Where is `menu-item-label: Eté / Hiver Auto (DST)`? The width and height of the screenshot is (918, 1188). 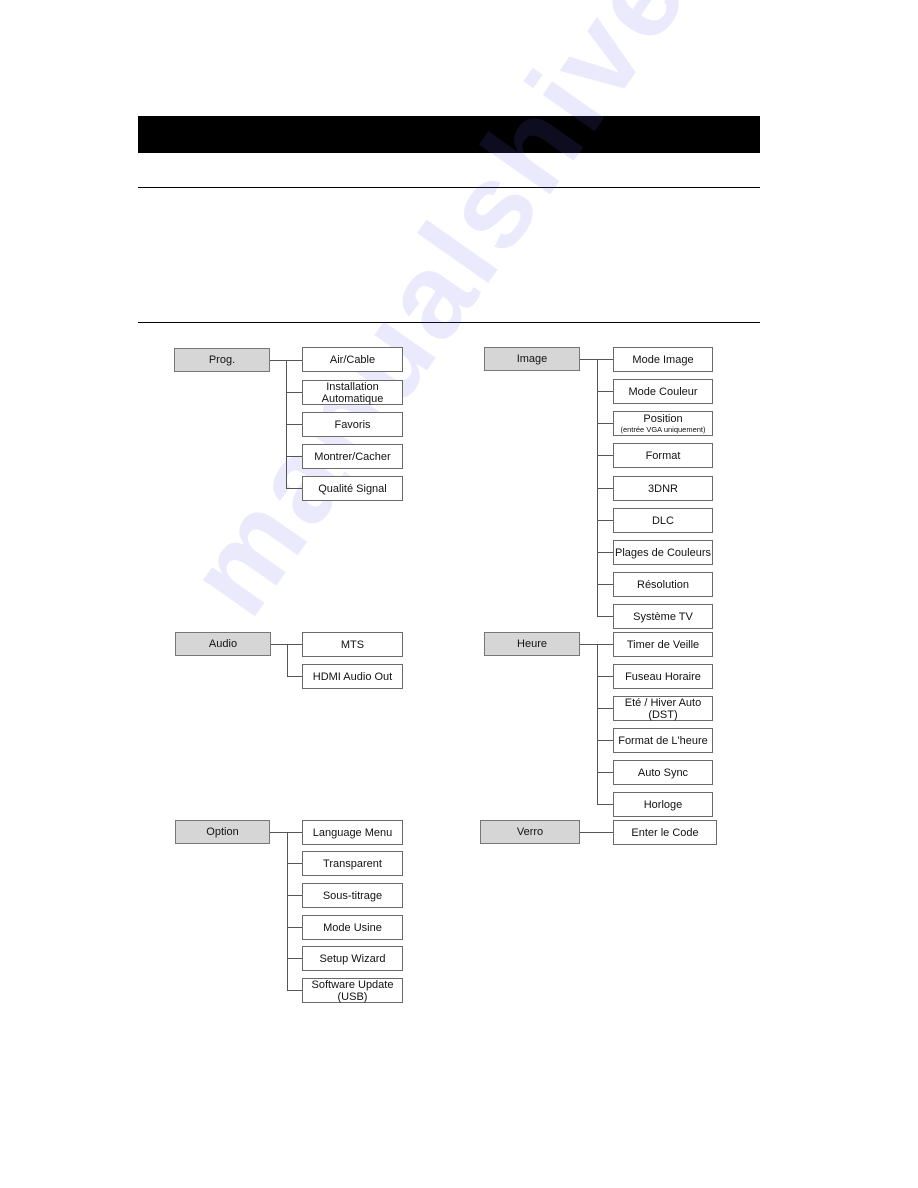 menu-item-label: Eté / Hiver Auto (DST) is located at coordinates (663, 708).